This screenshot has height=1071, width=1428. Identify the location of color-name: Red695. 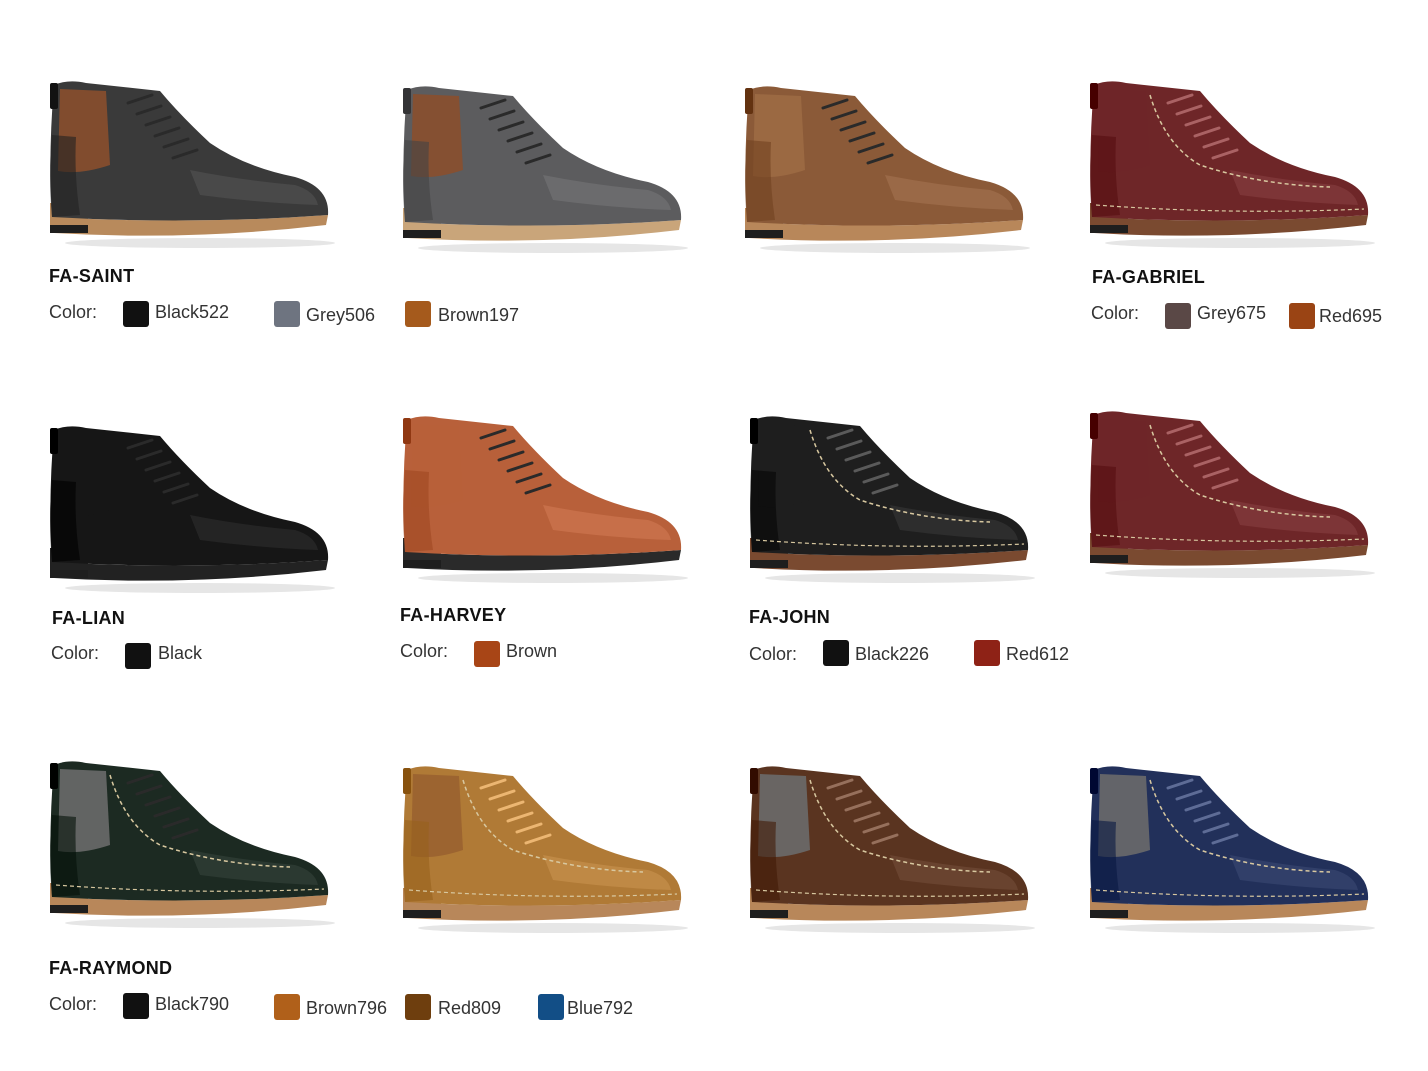
(1351, 316).